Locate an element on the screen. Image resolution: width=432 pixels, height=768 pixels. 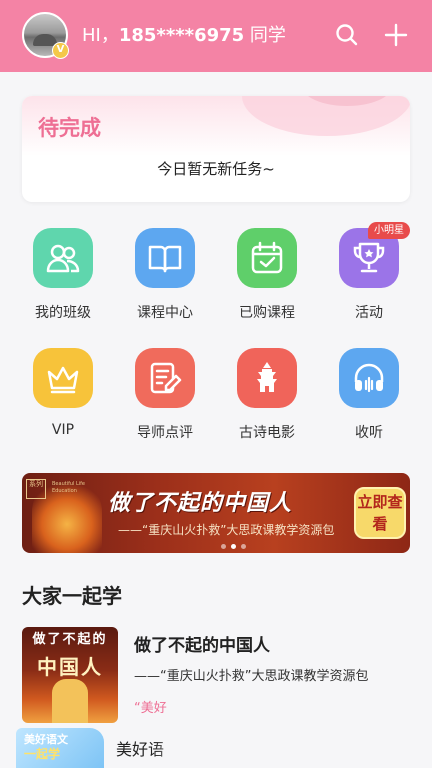
thumb-figure is located at coordinates (70, 701).